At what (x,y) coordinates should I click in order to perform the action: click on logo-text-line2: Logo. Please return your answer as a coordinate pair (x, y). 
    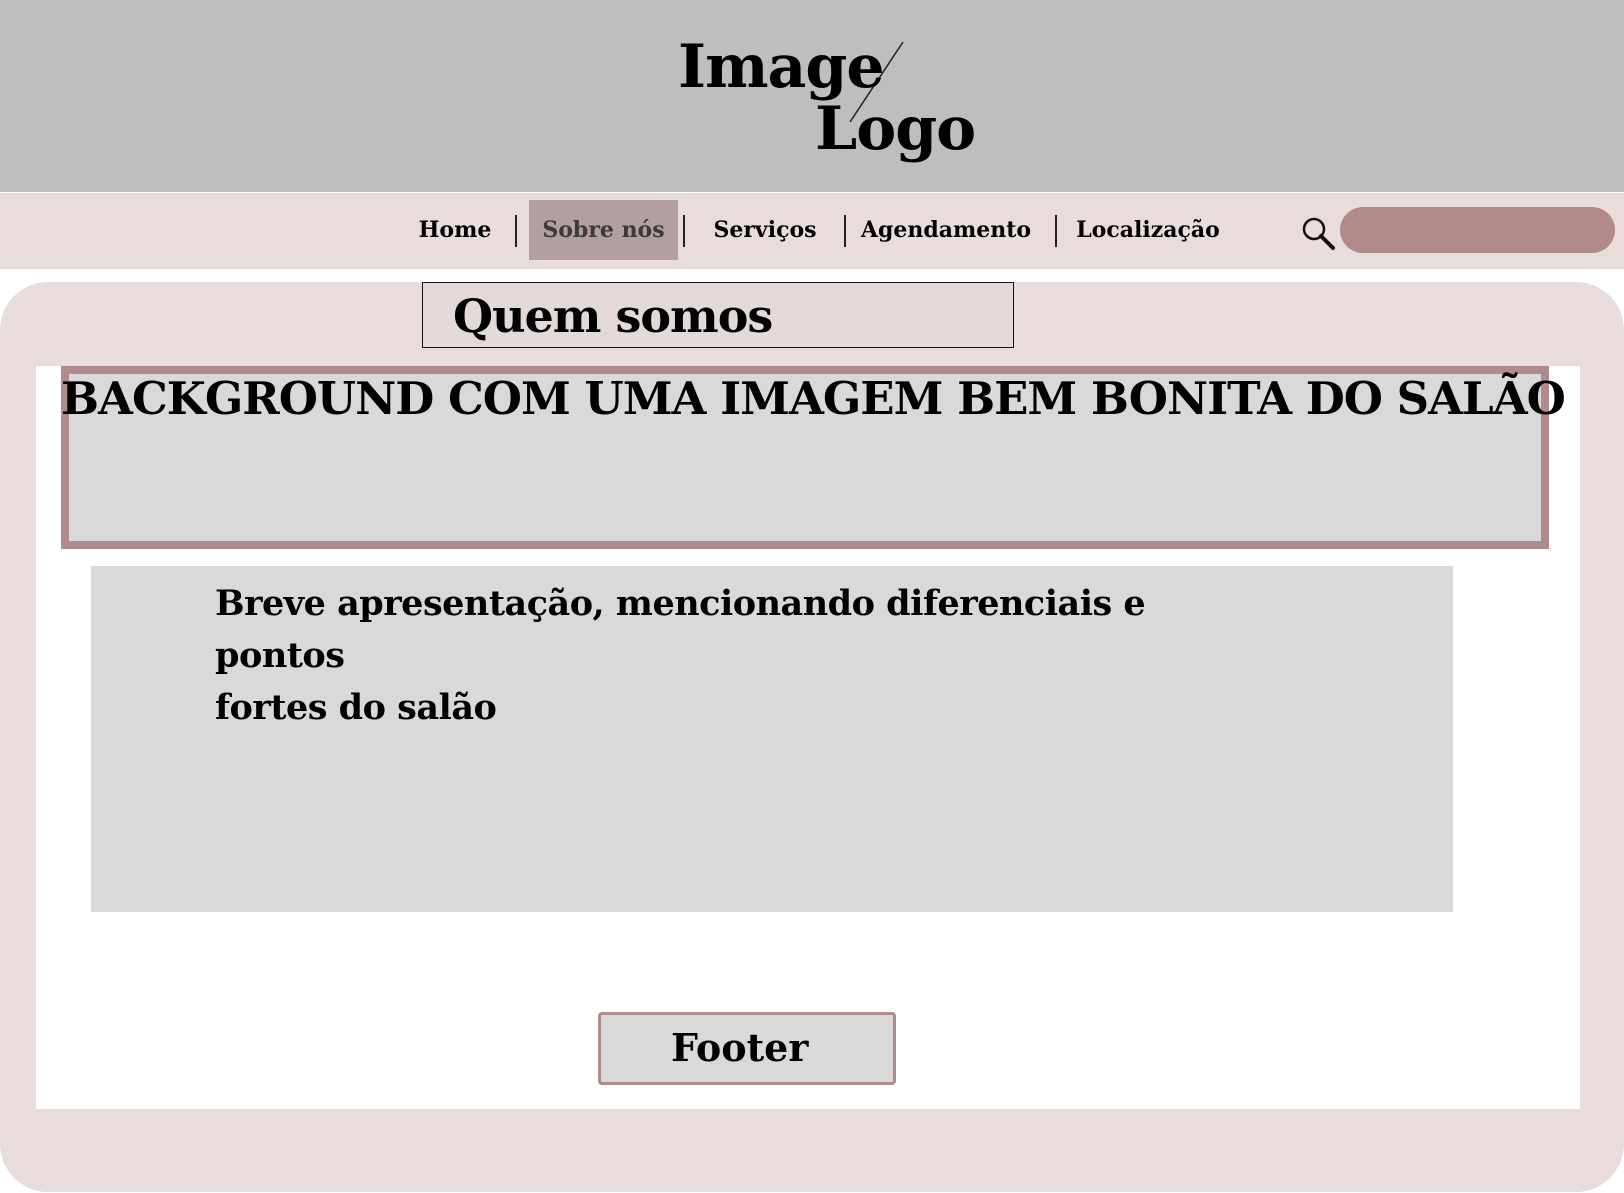
    Looking at the image, I should click on (895, 129).